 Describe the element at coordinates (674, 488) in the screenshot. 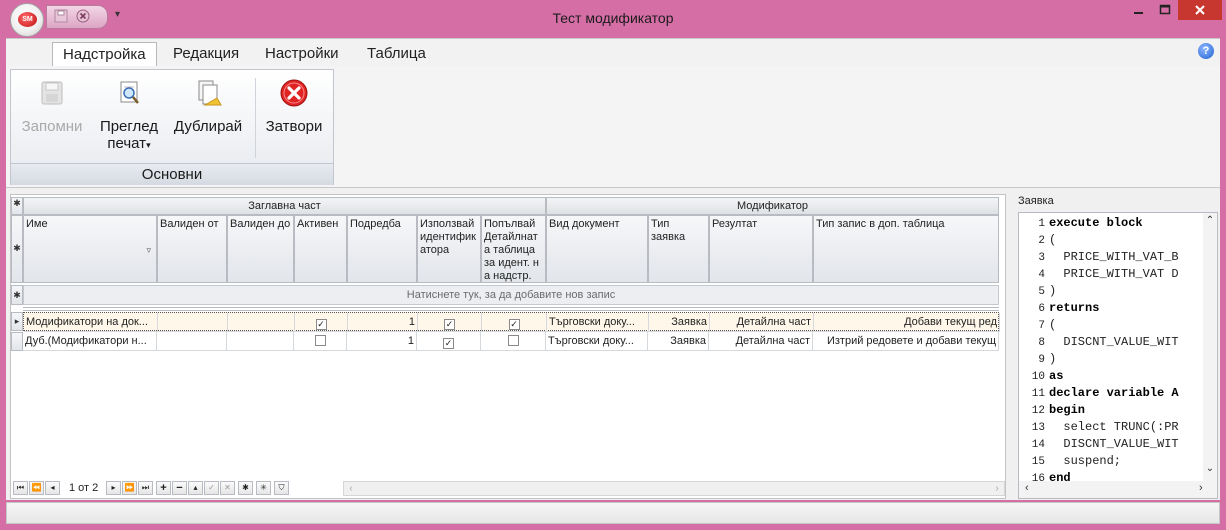

I see `grid-horizontal-scrollbar: ‹ ›` at that location.